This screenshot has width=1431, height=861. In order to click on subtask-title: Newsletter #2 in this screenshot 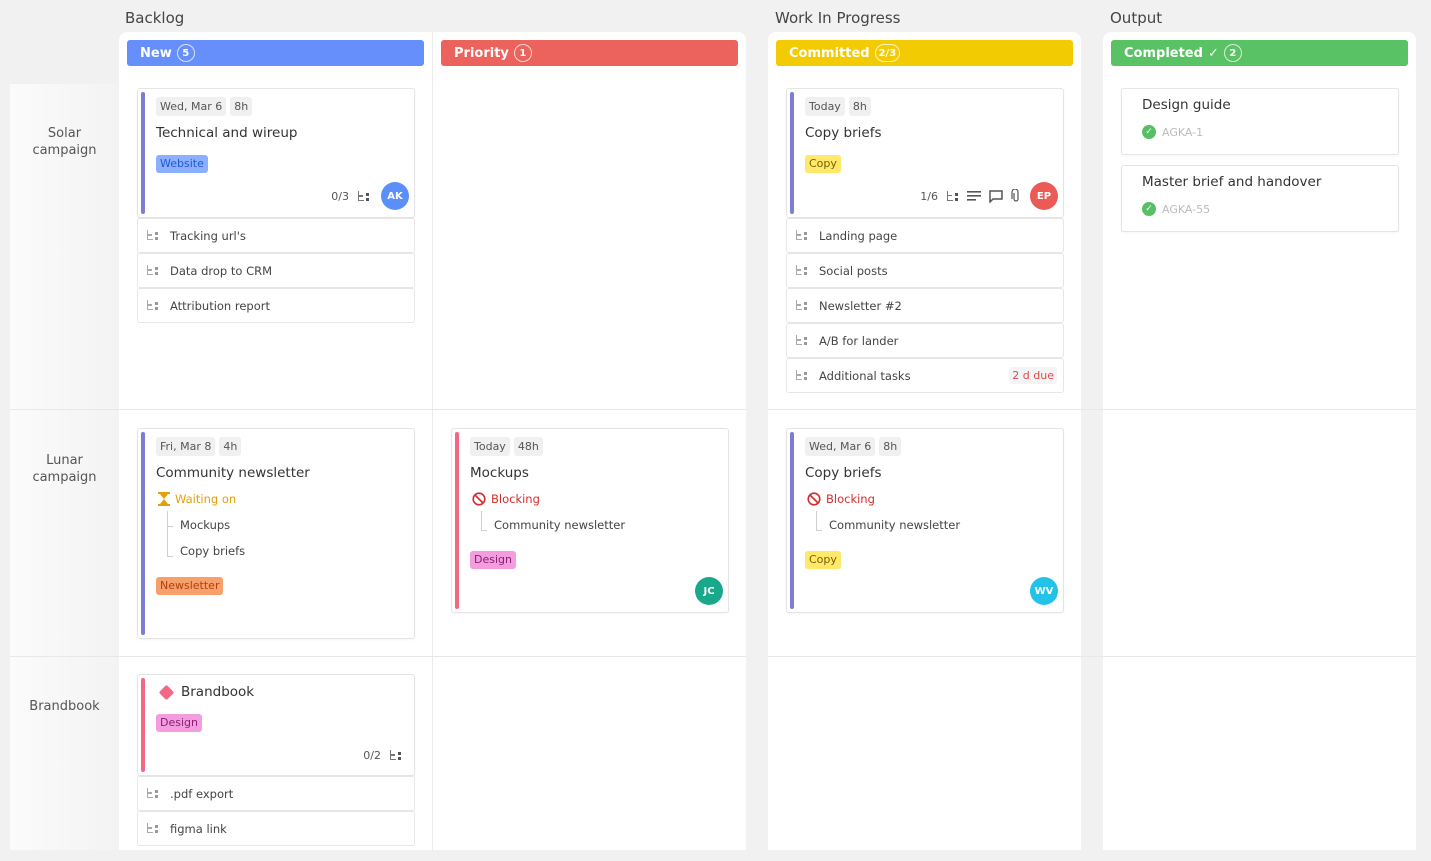, I will do `click(860, 305)`.